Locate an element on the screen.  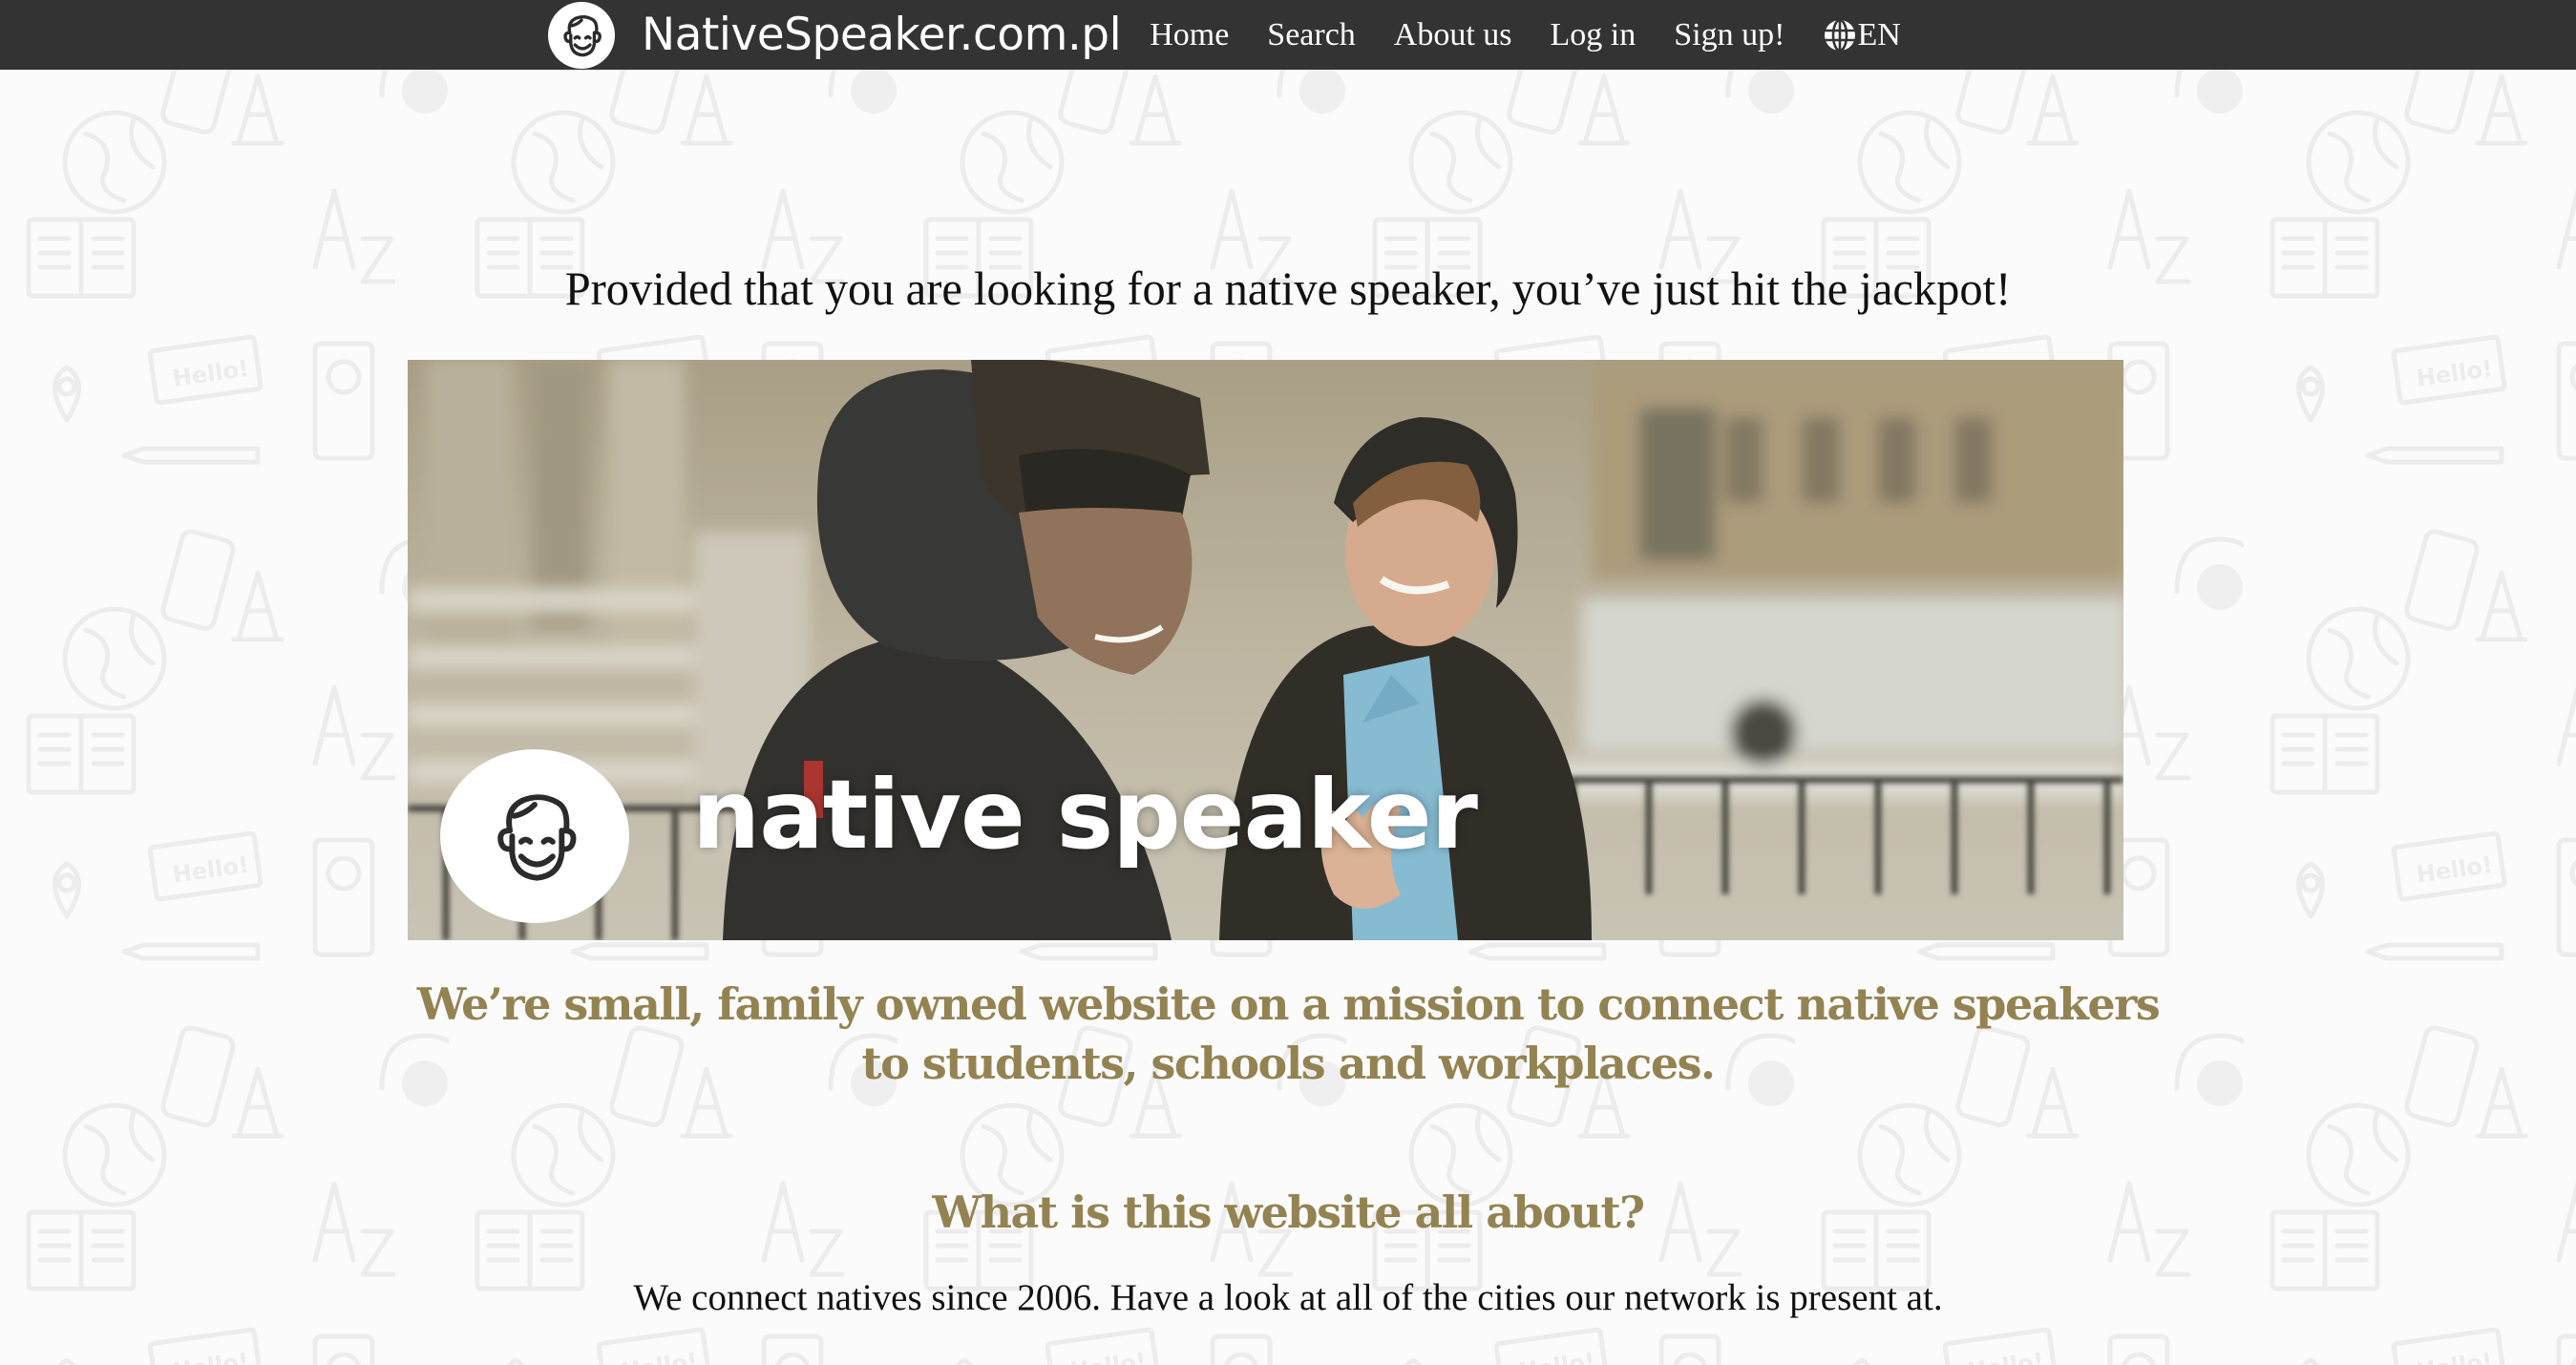
globe-icon is located at coordinates (1840, 35).